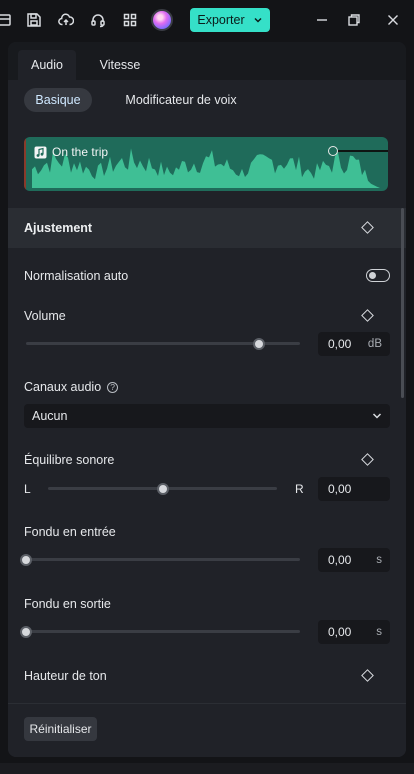 This screenshot has height=774, width=414. Describe the element at coordinates (45, 316) in the screenshot. I see `volume-label: Volume` at that location.